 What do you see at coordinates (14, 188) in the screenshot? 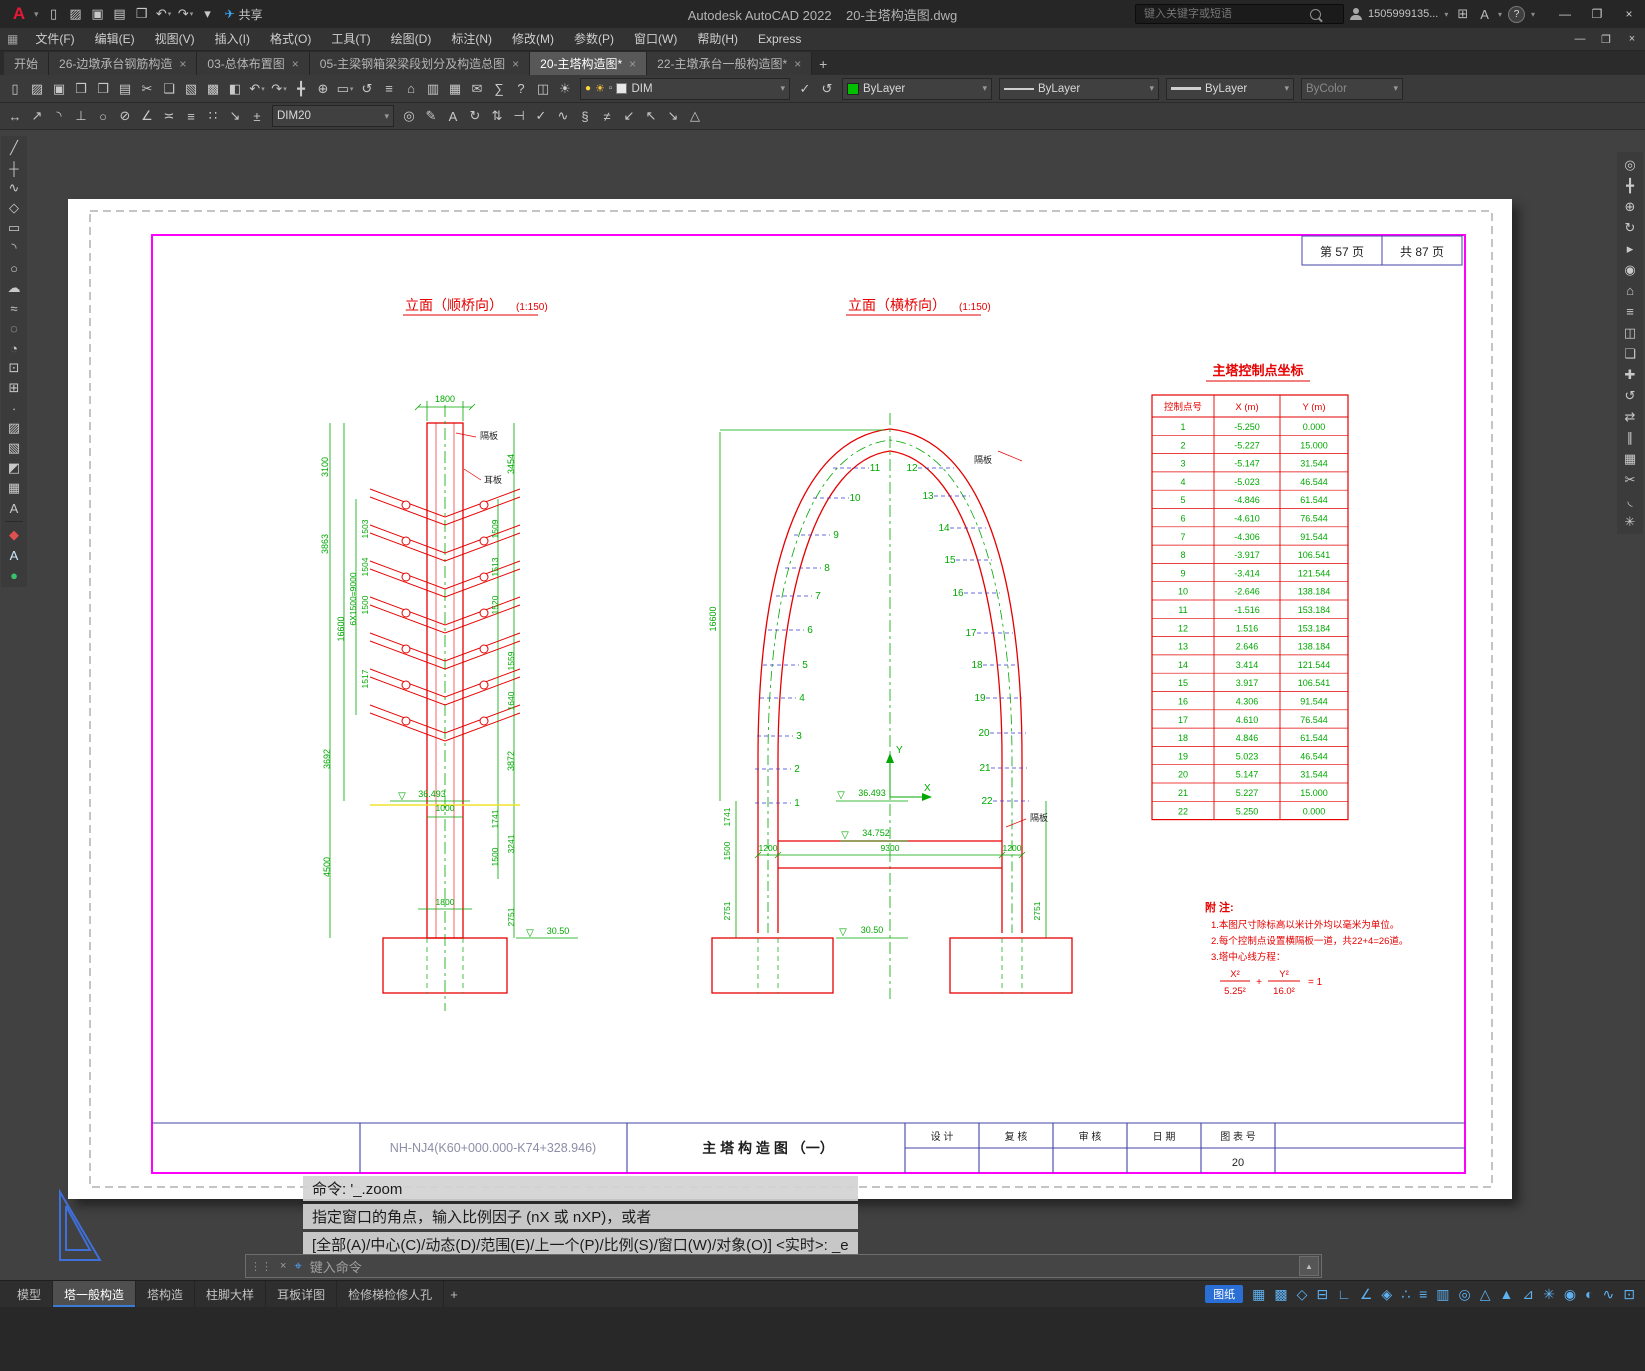
I see `polyline-icon: ∿` at bounding box center [14, 188].